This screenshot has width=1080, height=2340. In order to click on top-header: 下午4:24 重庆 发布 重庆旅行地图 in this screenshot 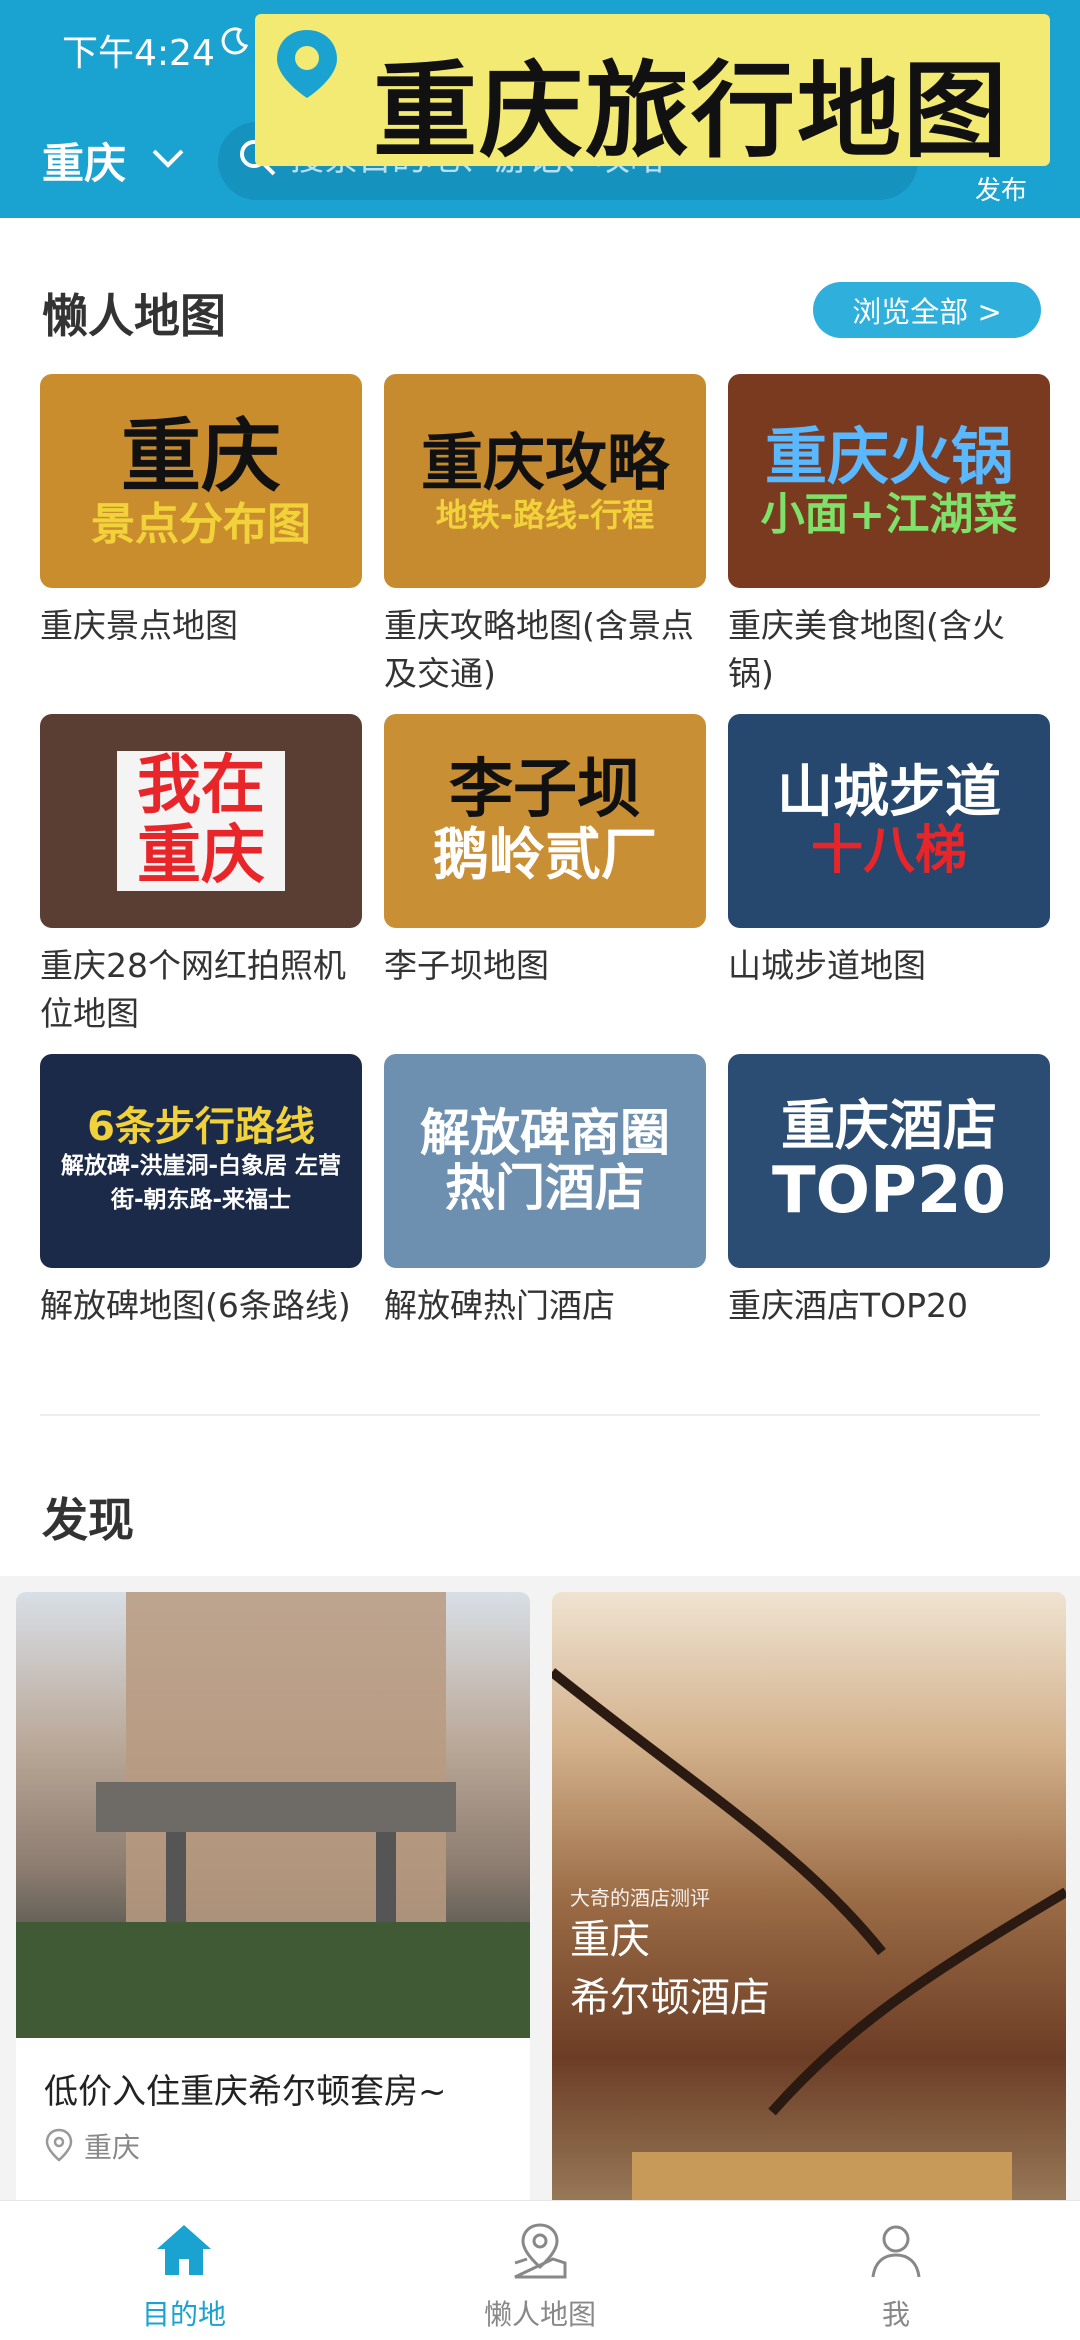, I will do `click(540, 109)`.